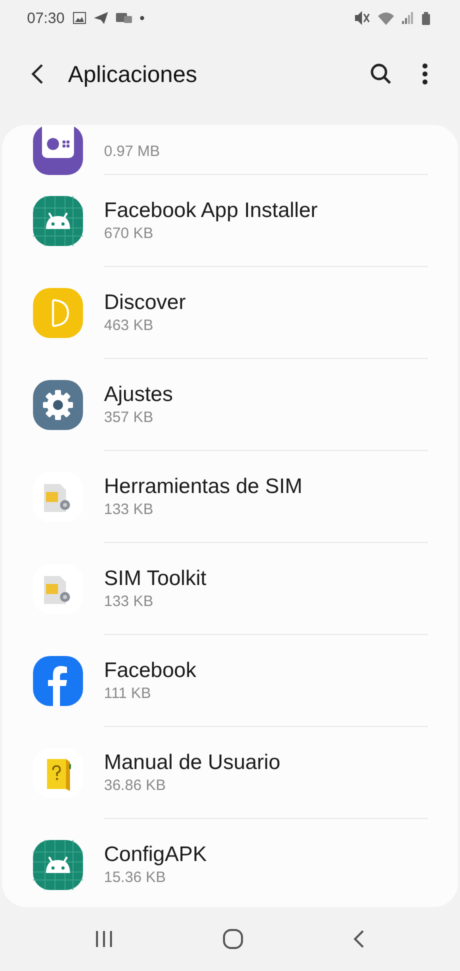 This screenshot has height=971, width=460. I want to click on app-size: 463 KB, so click(129, 326).